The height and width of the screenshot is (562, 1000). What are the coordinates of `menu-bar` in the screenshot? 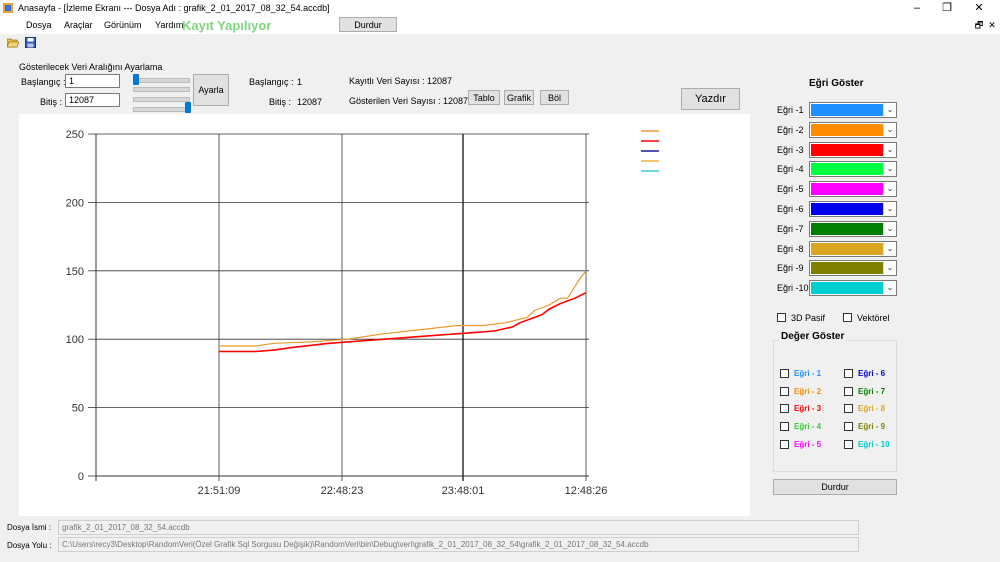 It's located at (500, 25).